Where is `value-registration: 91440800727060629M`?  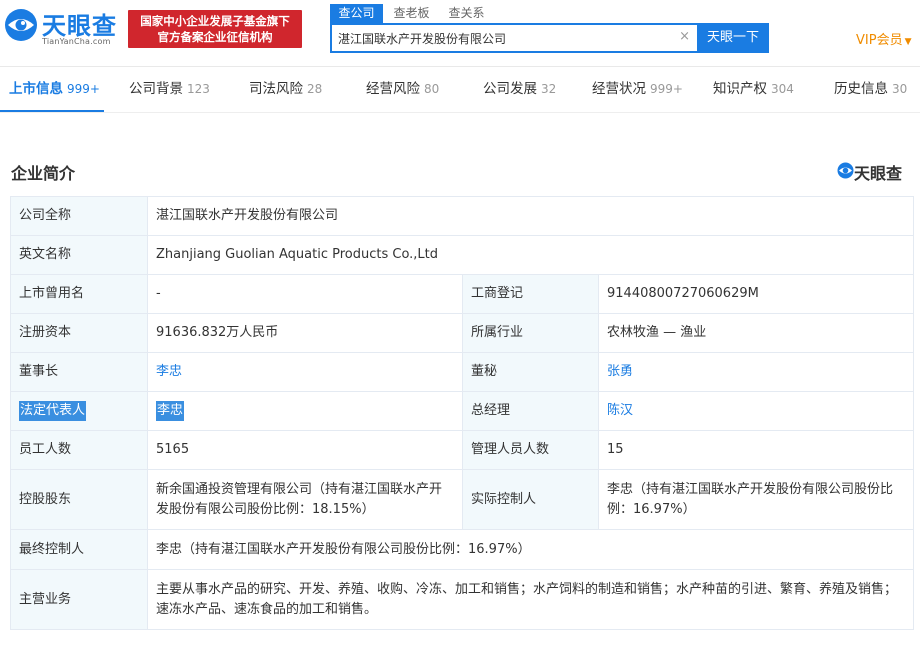 value-registration: 91440800727060629M is located at coordinates (683, 293).